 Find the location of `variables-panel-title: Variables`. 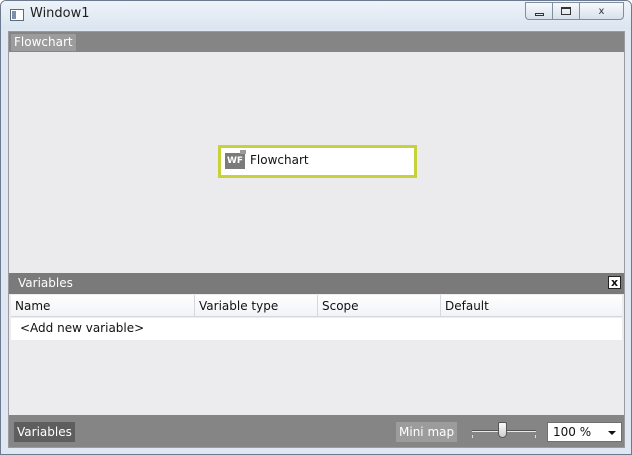

variables-panel-title: Variables is located at coordinates (45, 283).